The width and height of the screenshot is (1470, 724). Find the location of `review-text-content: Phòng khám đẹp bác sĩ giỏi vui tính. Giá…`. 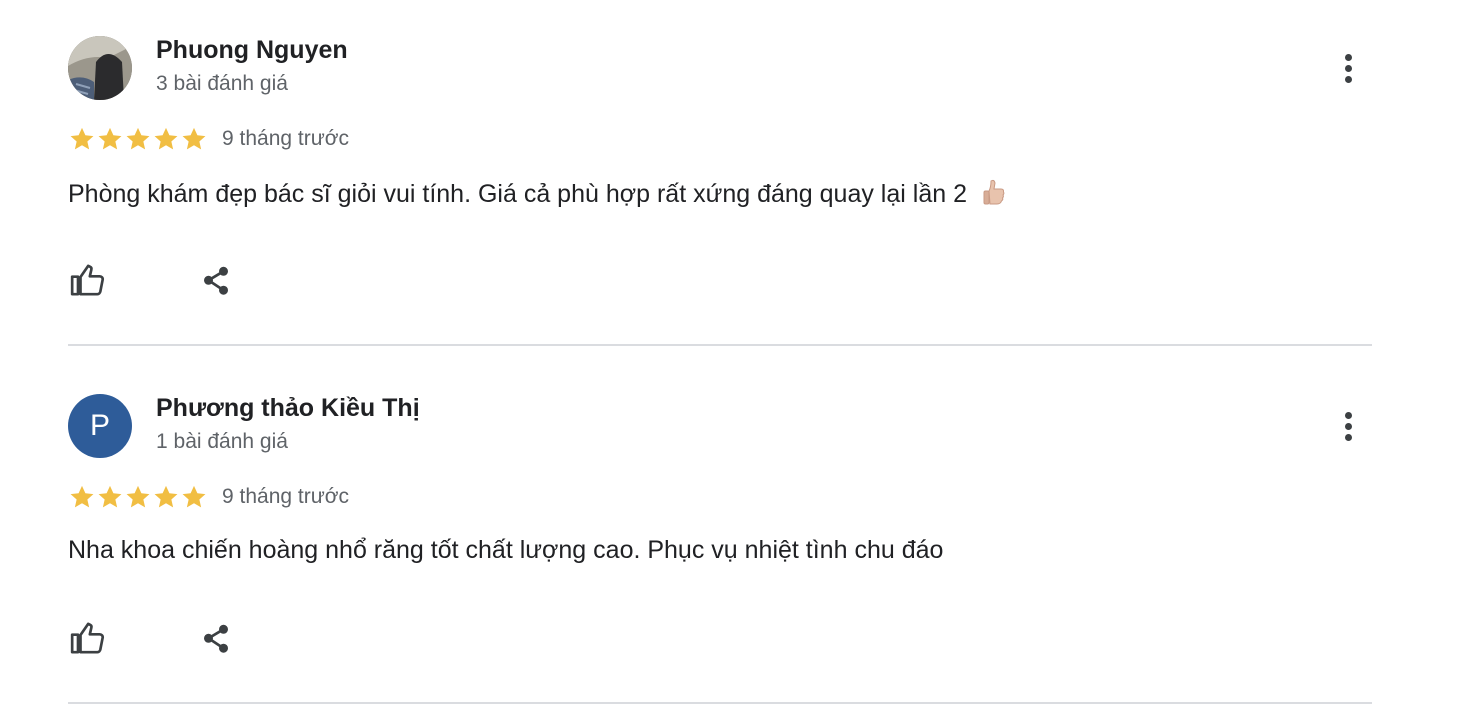

review-text-content: Phòng khám đẹp bác sĩ giỏi vui tính. Giá… is located at coordinates (517, 194).